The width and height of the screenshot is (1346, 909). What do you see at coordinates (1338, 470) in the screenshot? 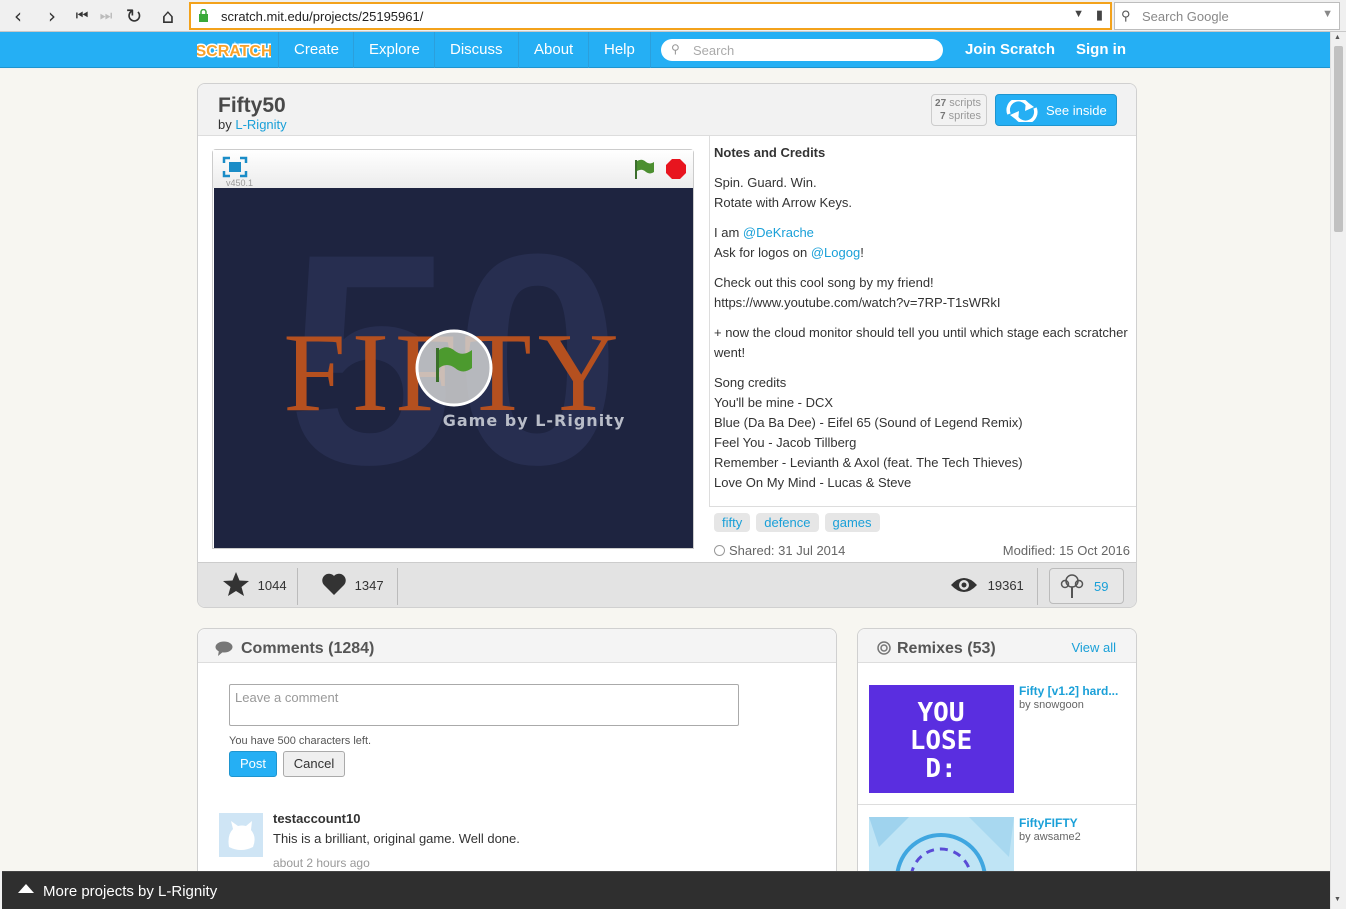
I see `page-scrollbar: ▲ ▼` at bounding box center [1338, 470].